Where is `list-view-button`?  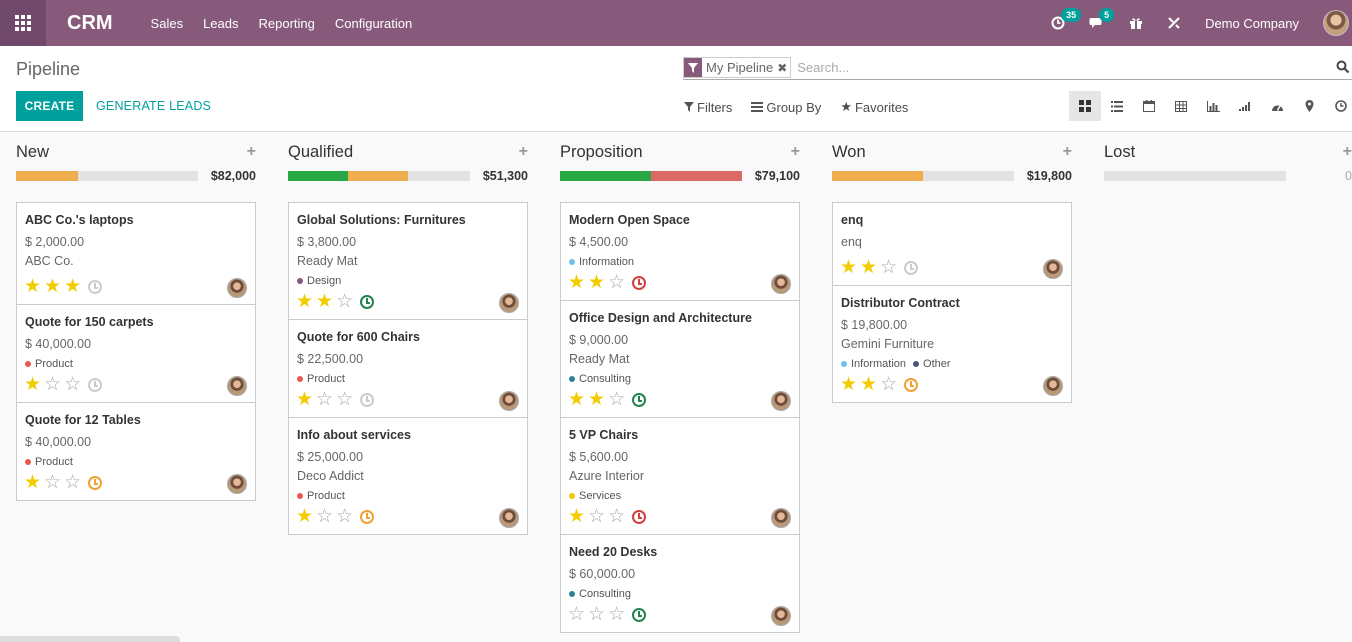 list-view-button is located at coordinates (1117, 106).